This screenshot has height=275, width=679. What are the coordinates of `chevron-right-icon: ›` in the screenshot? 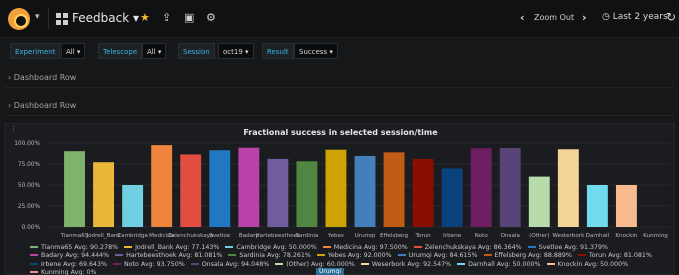 It's located at (584, 17).